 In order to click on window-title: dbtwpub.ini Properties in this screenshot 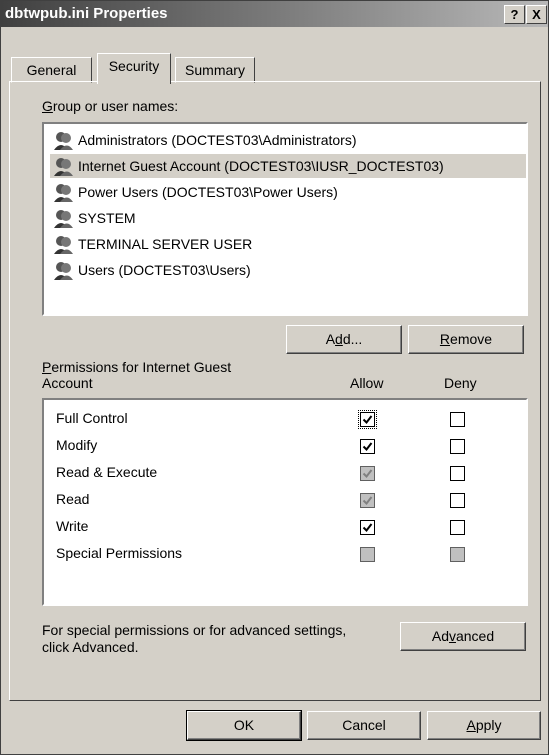, I will do `click(86, 13)`.